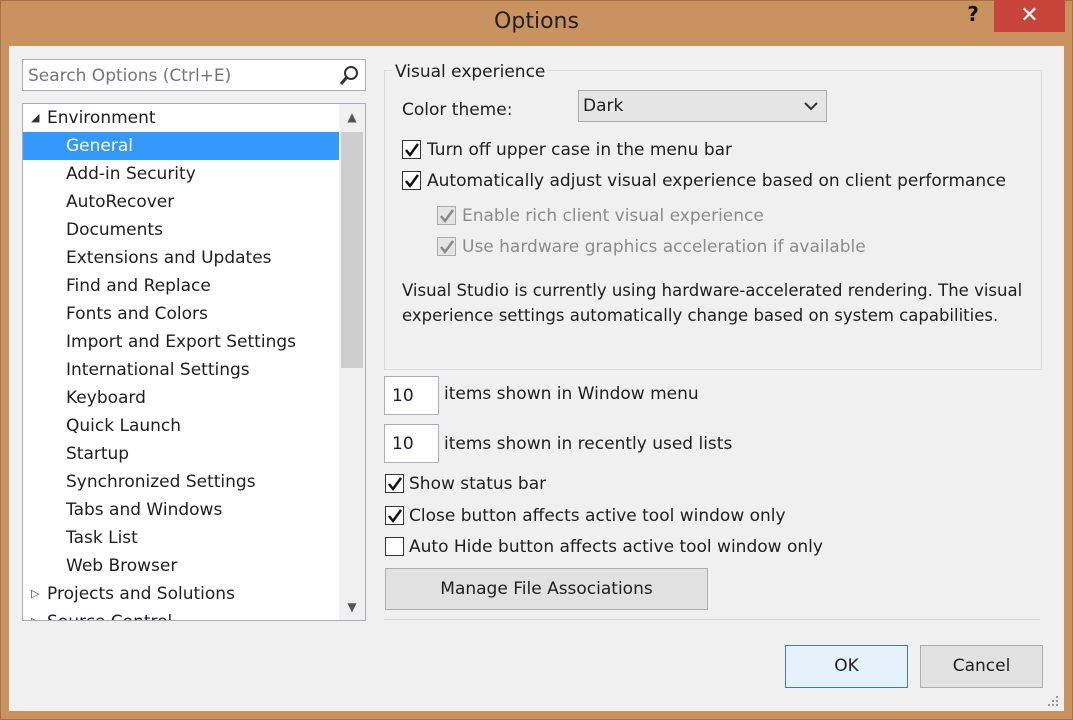  What do you see at coordinates (181, 118) in the screenshot?
I see `tree-item-environment: ◢ Environment` at bounding box center [181, 118].